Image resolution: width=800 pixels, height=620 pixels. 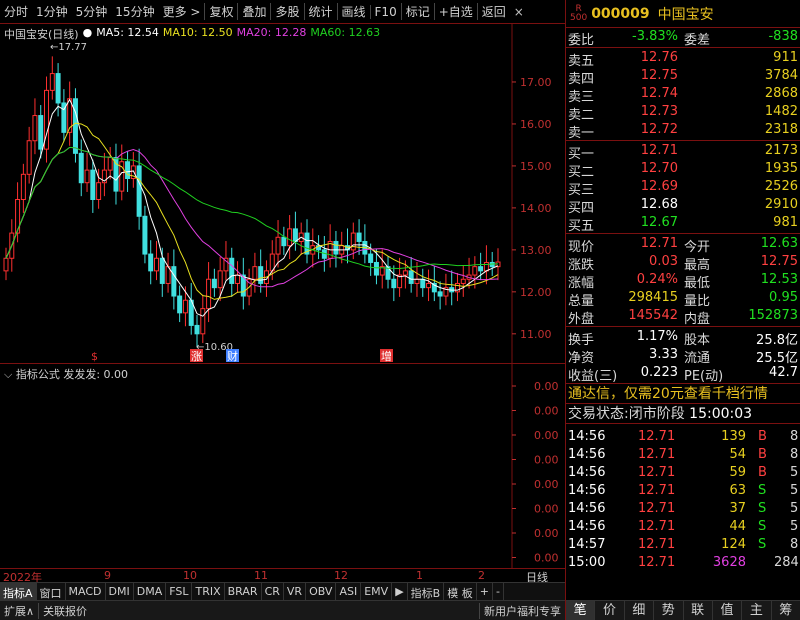 What do you see at coordinates (320, 11) in the screenshot?
I see `toolbar-item-stats: 统计` at bounding box center [320, 11].